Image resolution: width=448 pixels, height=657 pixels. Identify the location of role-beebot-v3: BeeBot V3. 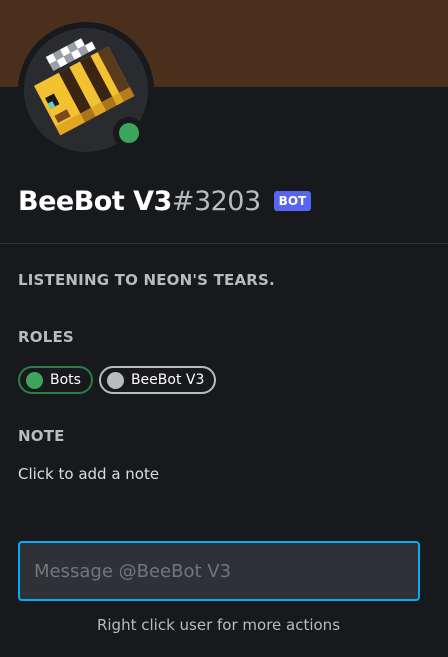
(157, 380).